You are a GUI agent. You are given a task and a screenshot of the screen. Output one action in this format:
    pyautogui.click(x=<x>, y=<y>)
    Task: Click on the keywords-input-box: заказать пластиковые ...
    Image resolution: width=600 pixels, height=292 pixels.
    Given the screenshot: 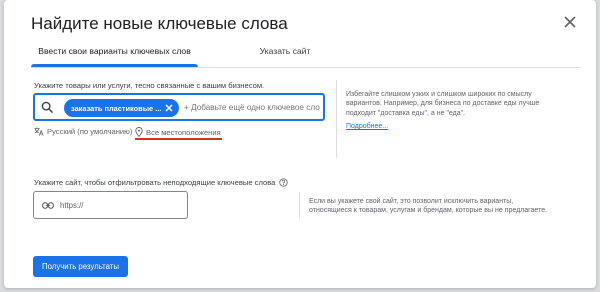 What is the action you would take?
    pyautogui.click(x=179, y=107)
    